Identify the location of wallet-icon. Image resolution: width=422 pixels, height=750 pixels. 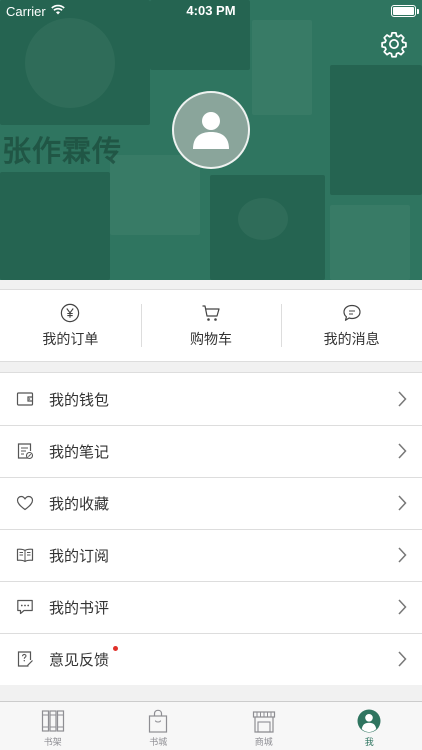
(25, 399).